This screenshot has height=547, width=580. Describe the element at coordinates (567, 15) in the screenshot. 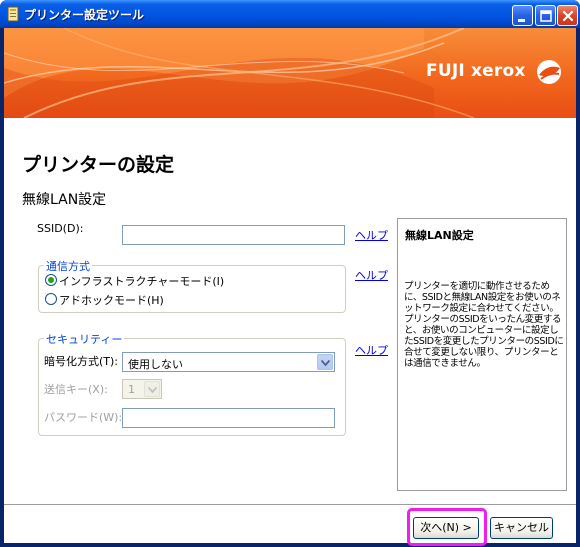

I see `close-icon` at that location.